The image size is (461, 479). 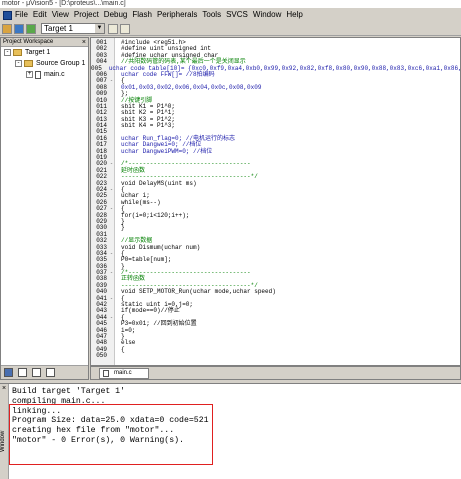 I want to click on workspace-tabs, so click(x=44, y=372).